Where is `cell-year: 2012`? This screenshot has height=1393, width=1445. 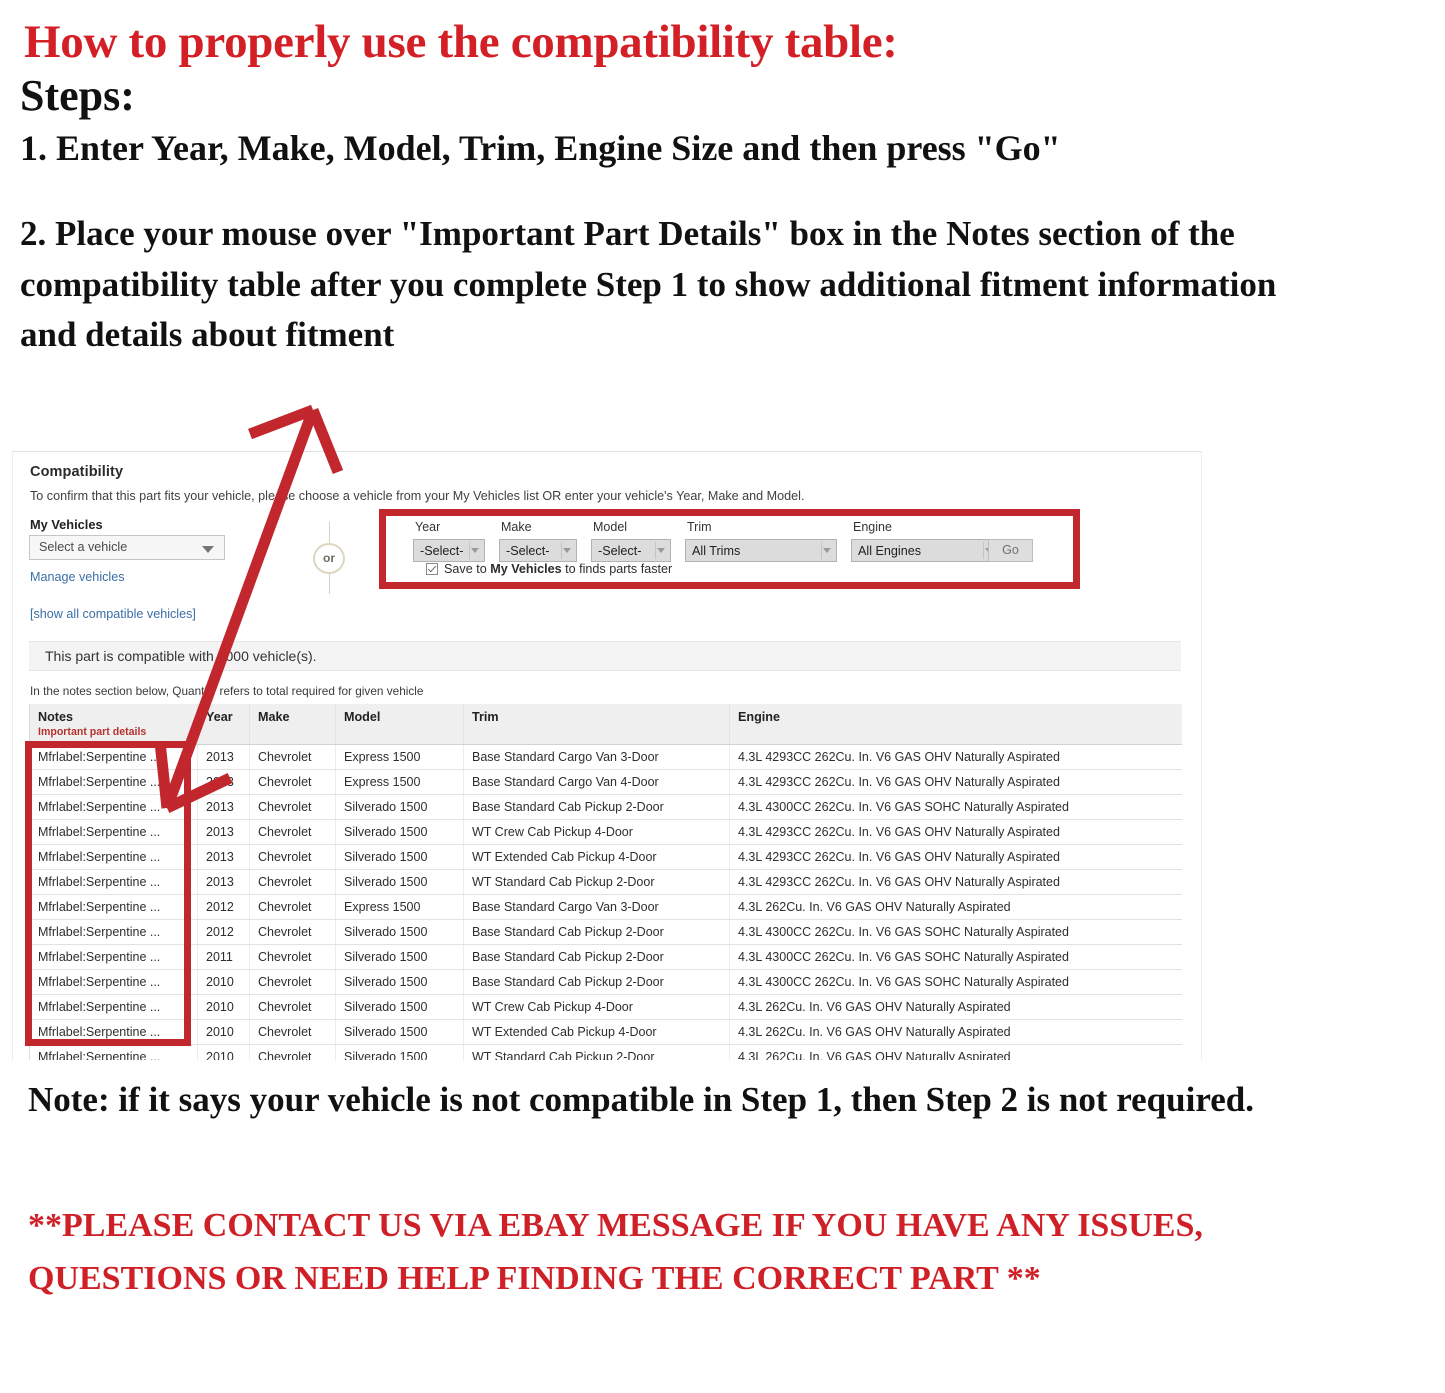
cell-year: 2012 is located at coordinates (223, 932).